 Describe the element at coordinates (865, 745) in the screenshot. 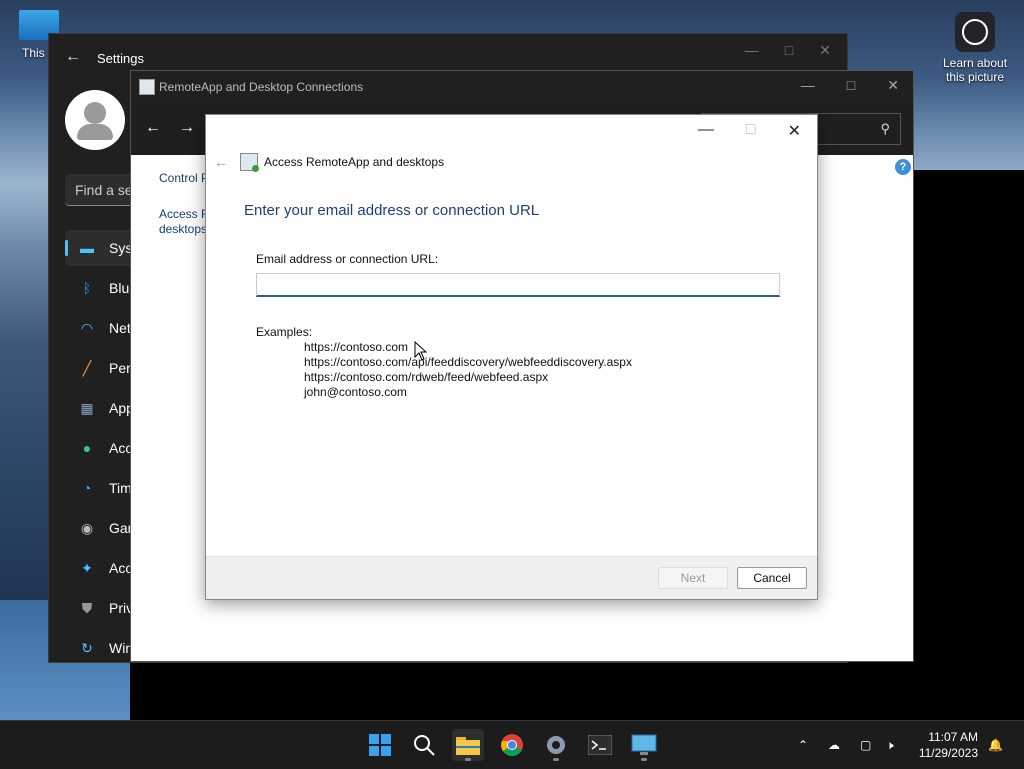

I see `network-icon: ▢` at that location.